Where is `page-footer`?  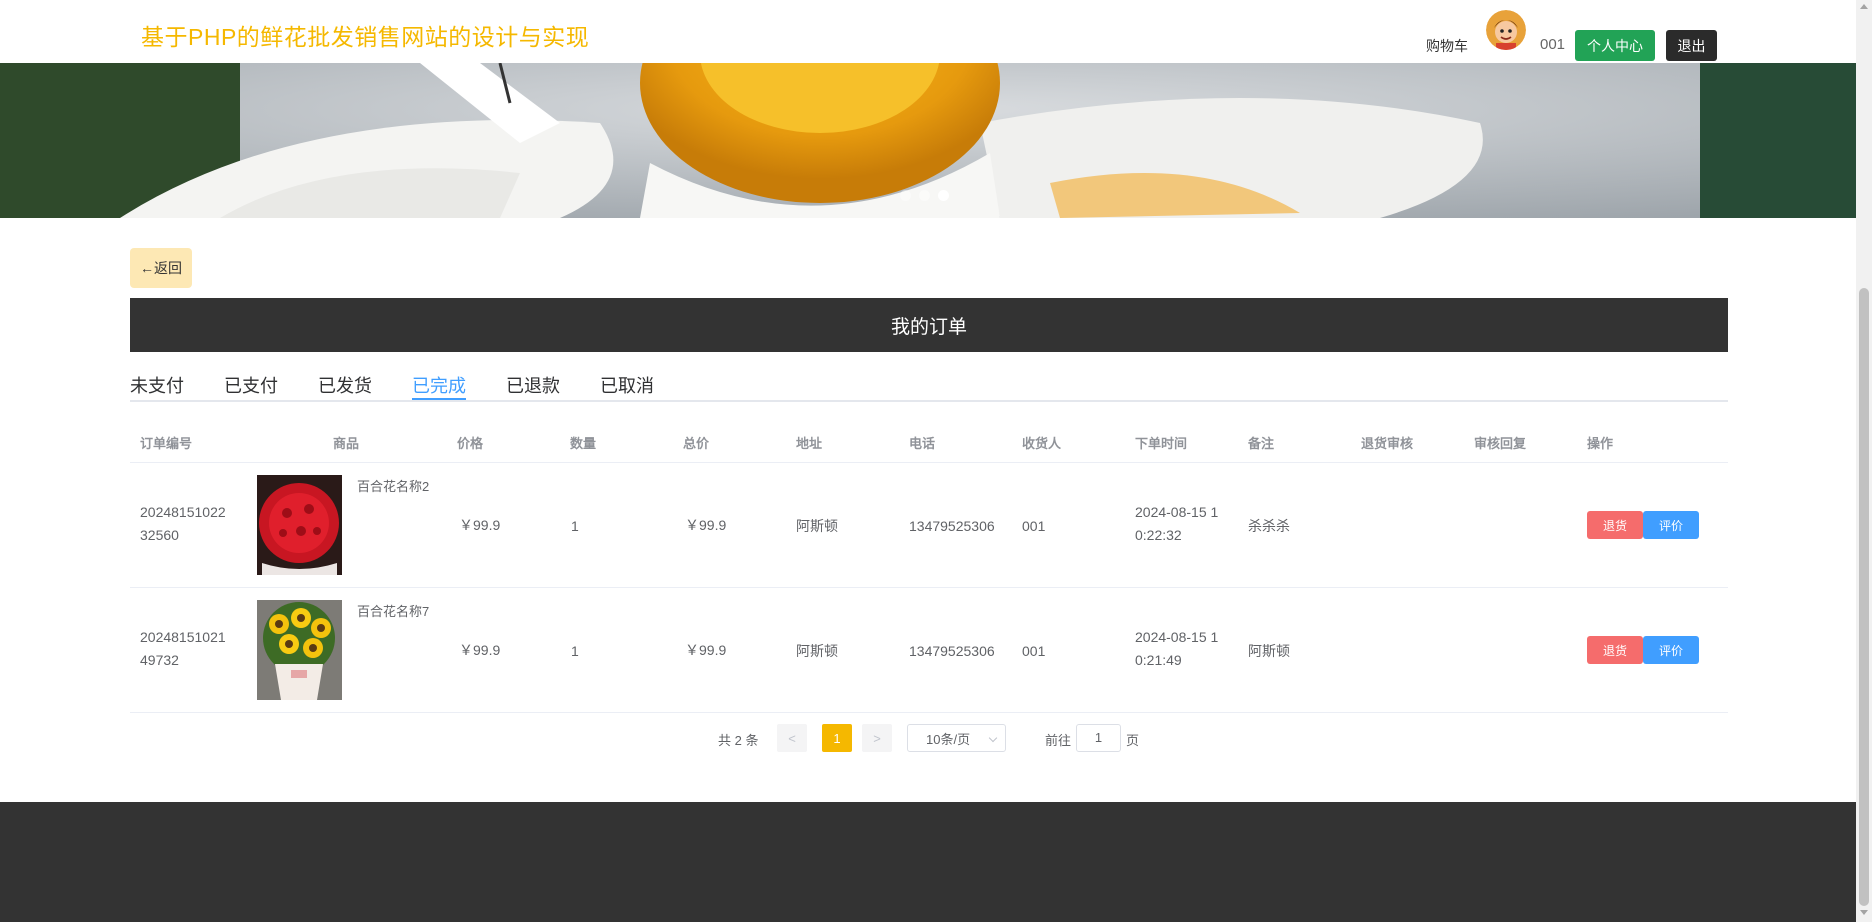
page-footer is located at coordinates (928, 862).